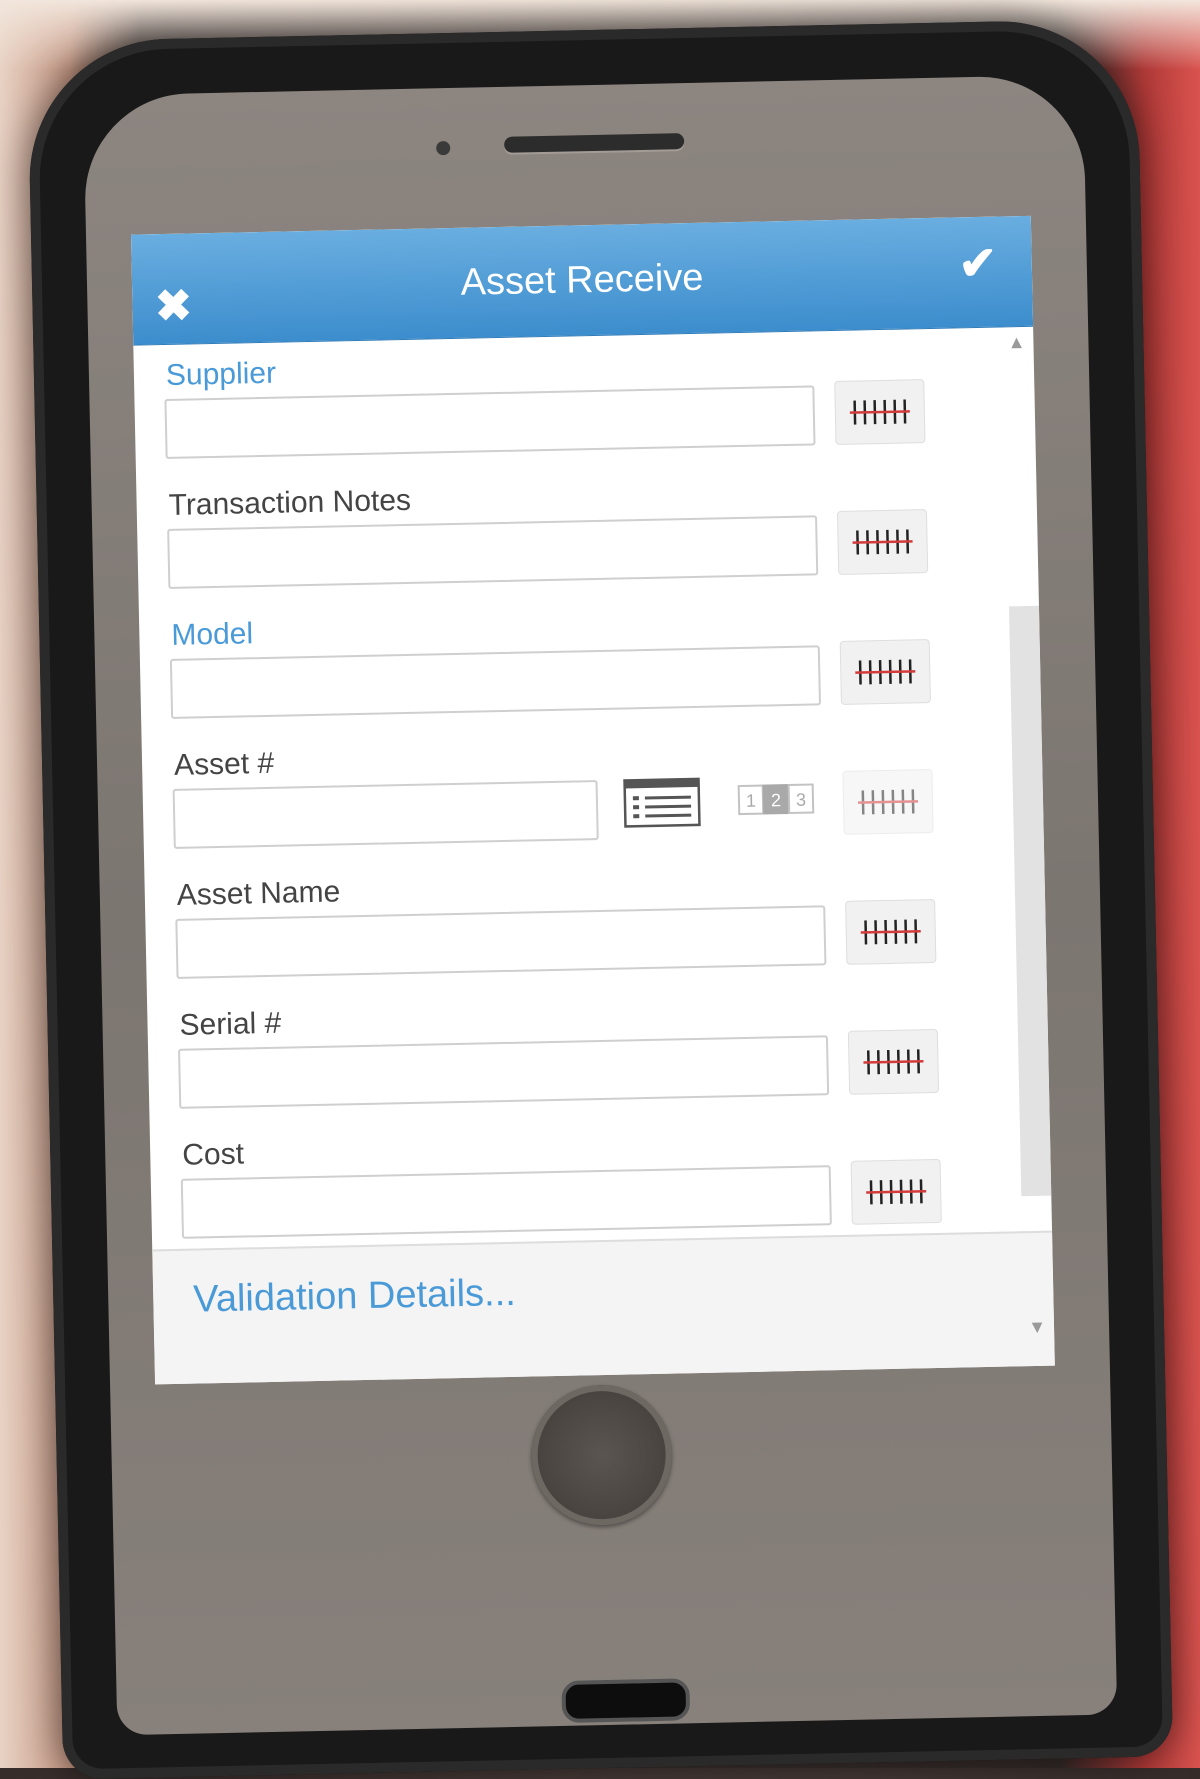 The width and height of the screenshot is (1200, 1779). I want to click on asset-name-field: Asset Name, so click(555, 937).